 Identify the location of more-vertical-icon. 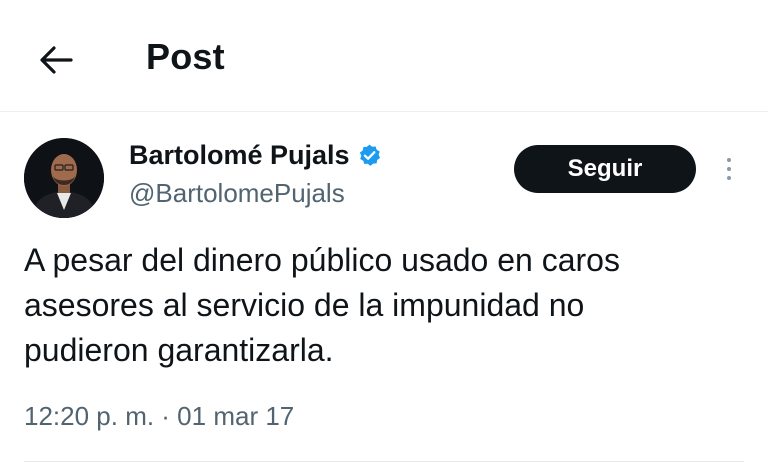
(729, 160).